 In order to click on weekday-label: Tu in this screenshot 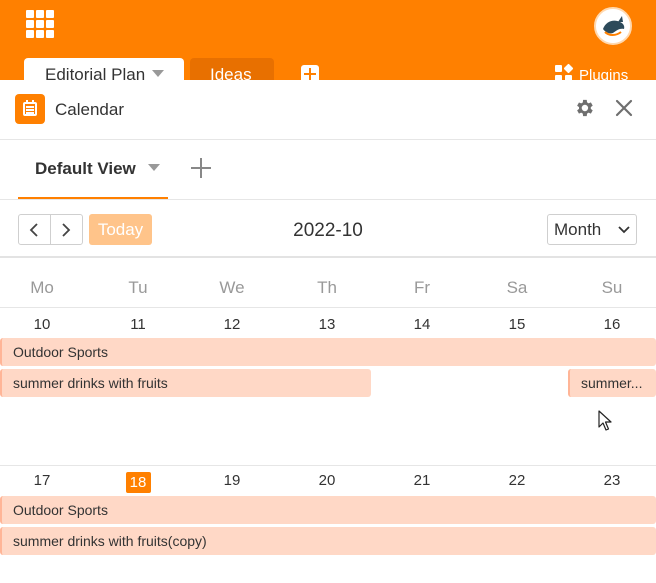, I will do `click(138, 287)`.